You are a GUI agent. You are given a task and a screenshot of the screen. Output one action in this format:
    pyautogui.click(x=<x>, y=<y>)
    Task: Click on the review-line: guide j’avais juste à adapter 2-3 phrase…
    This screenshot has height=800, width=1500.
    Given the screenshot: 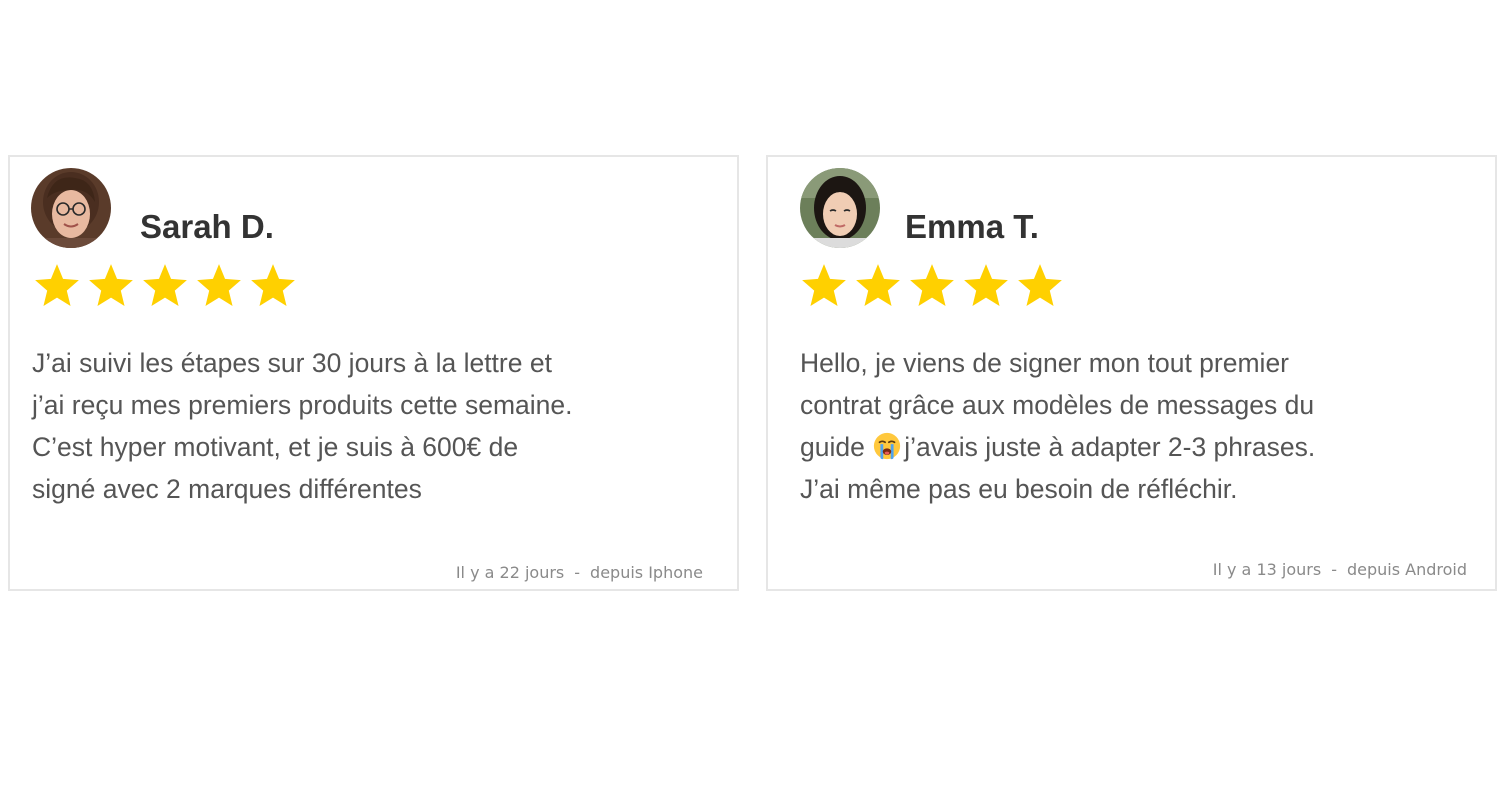 What is the action you would take?
    pyautogui.click(x=1120, y=447)
    